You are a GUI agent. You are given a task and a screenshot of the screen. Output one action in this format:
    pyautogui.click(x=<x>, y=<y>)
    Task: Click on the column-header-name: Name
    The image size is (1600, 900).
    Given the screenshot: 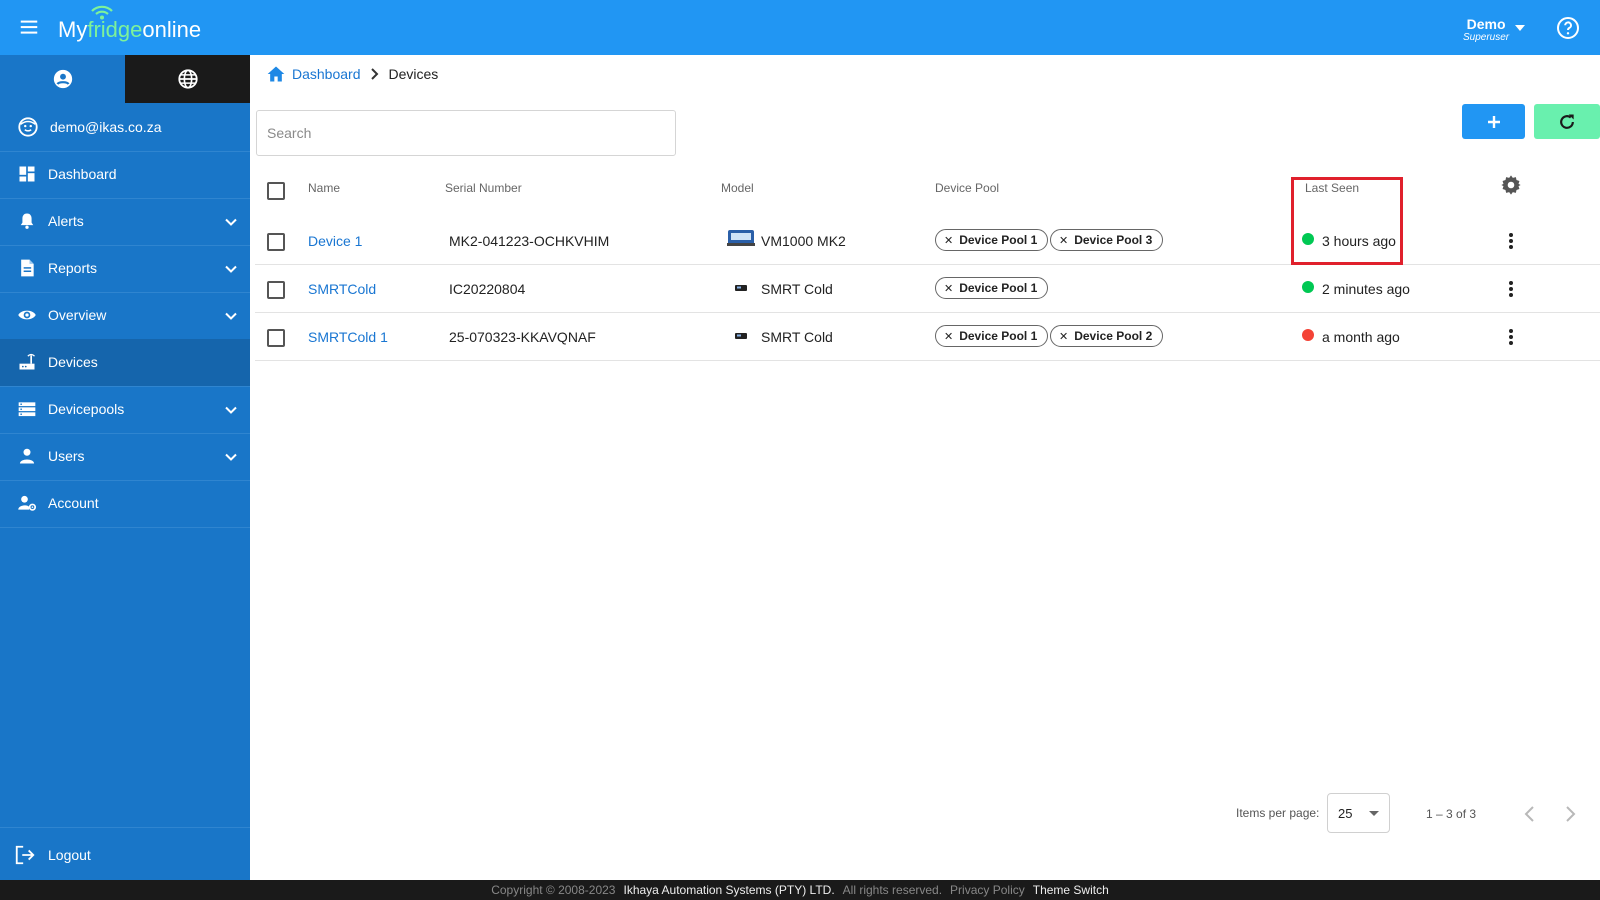 What is the action you would take?
    pyautogui.click(x=324, y=188)
    